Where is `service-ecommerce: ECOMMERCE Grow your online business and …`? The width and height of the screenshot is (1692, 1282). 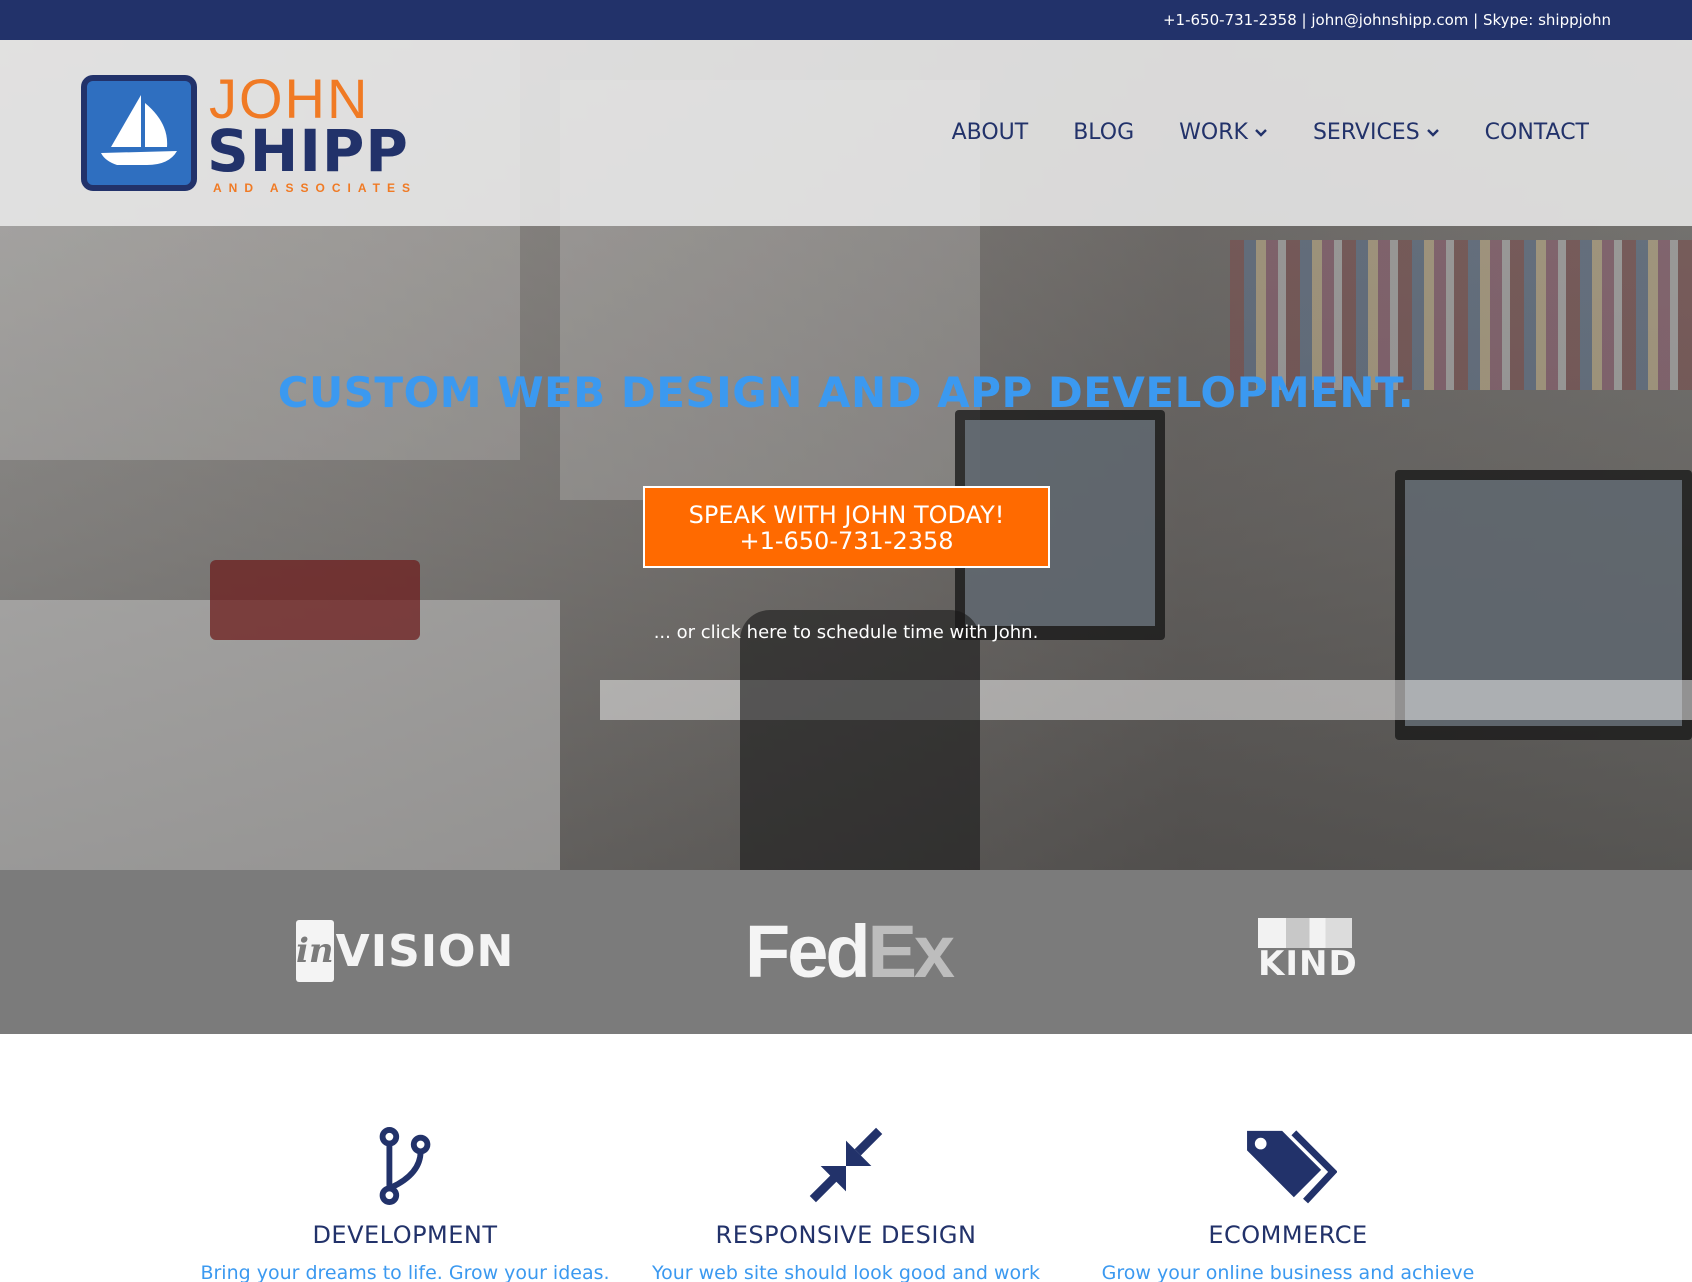
service-ecommerce: ECOMMERCE Grow your online business and … is located at coordinates (1288, 1204).